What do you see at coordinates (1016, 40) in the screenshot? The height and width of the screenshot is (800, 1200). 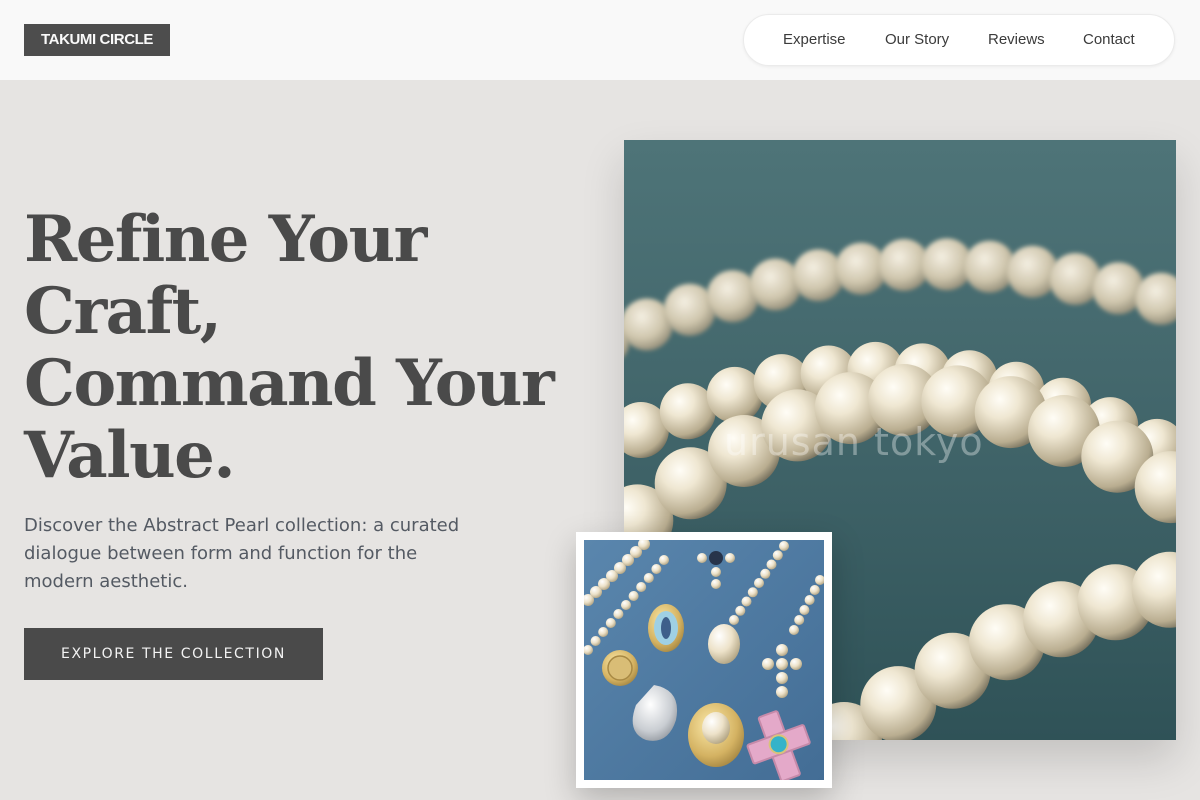 I see `nav-link-reviews: Reviews` at bounding box center [1016, 40].